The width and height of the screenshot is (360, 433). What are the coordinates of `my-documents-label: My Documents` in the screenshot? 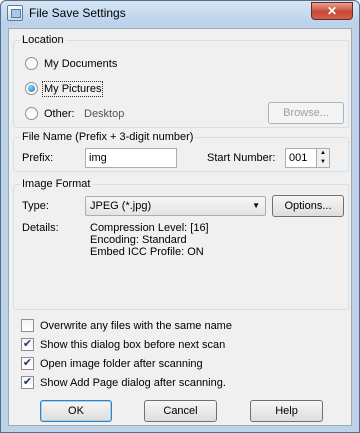 It's located at (80, 64).